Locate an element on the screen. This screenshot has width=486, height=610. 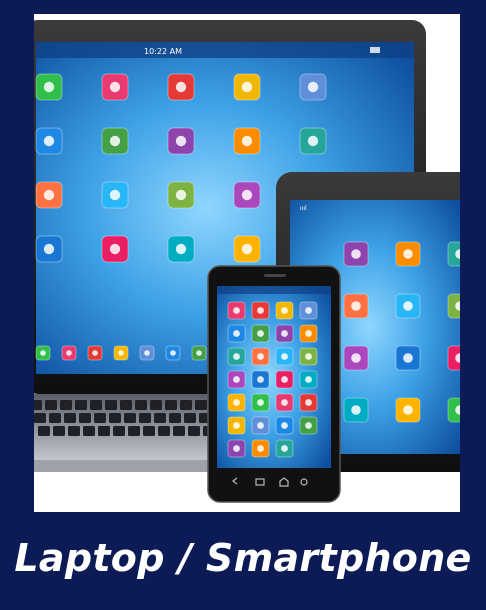
tablet-signal-icon: ıııl is located at coordinates (303, 208).